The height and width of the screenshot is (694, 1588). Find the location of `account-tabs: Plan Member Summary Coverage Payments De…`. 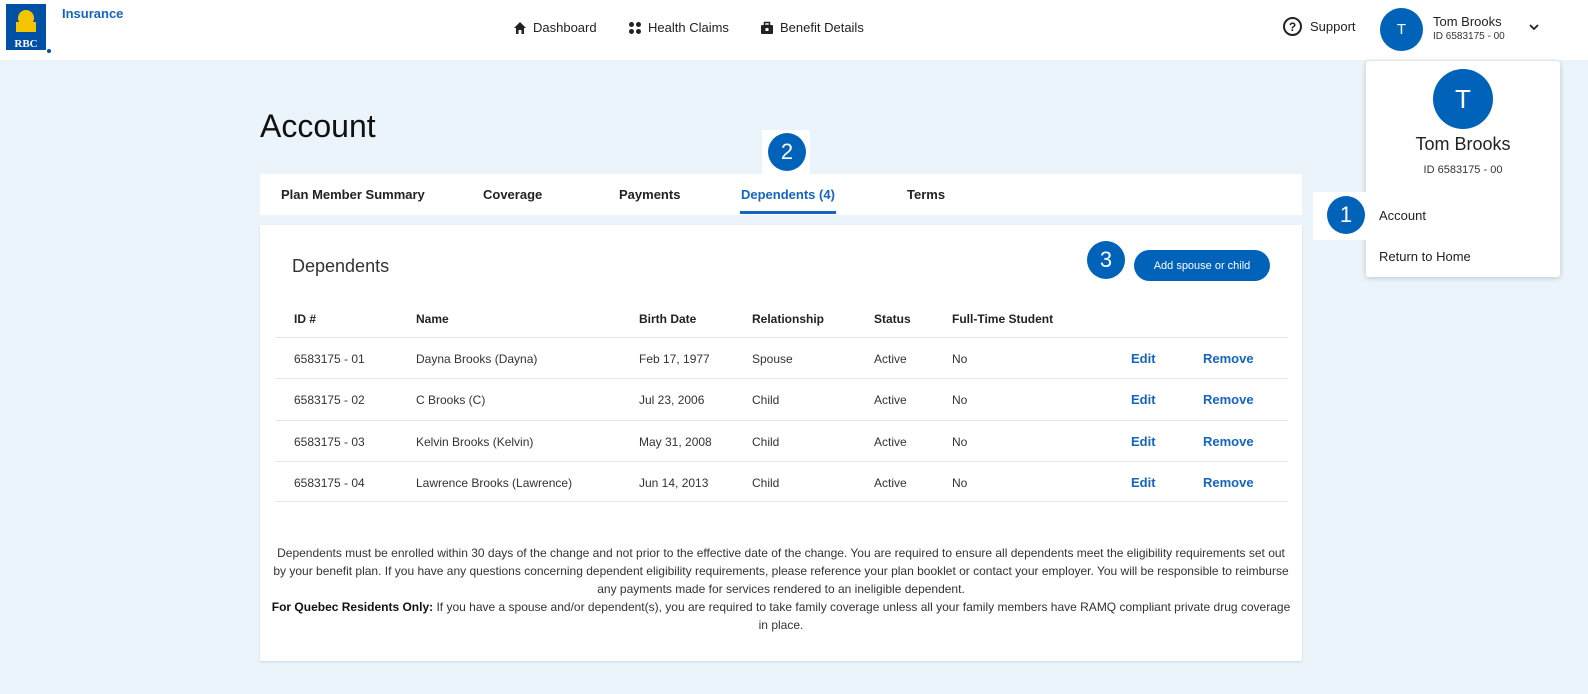

account-tabs: Plan Member Summary Coverage Payments De… is located at coordinates (781, 194).